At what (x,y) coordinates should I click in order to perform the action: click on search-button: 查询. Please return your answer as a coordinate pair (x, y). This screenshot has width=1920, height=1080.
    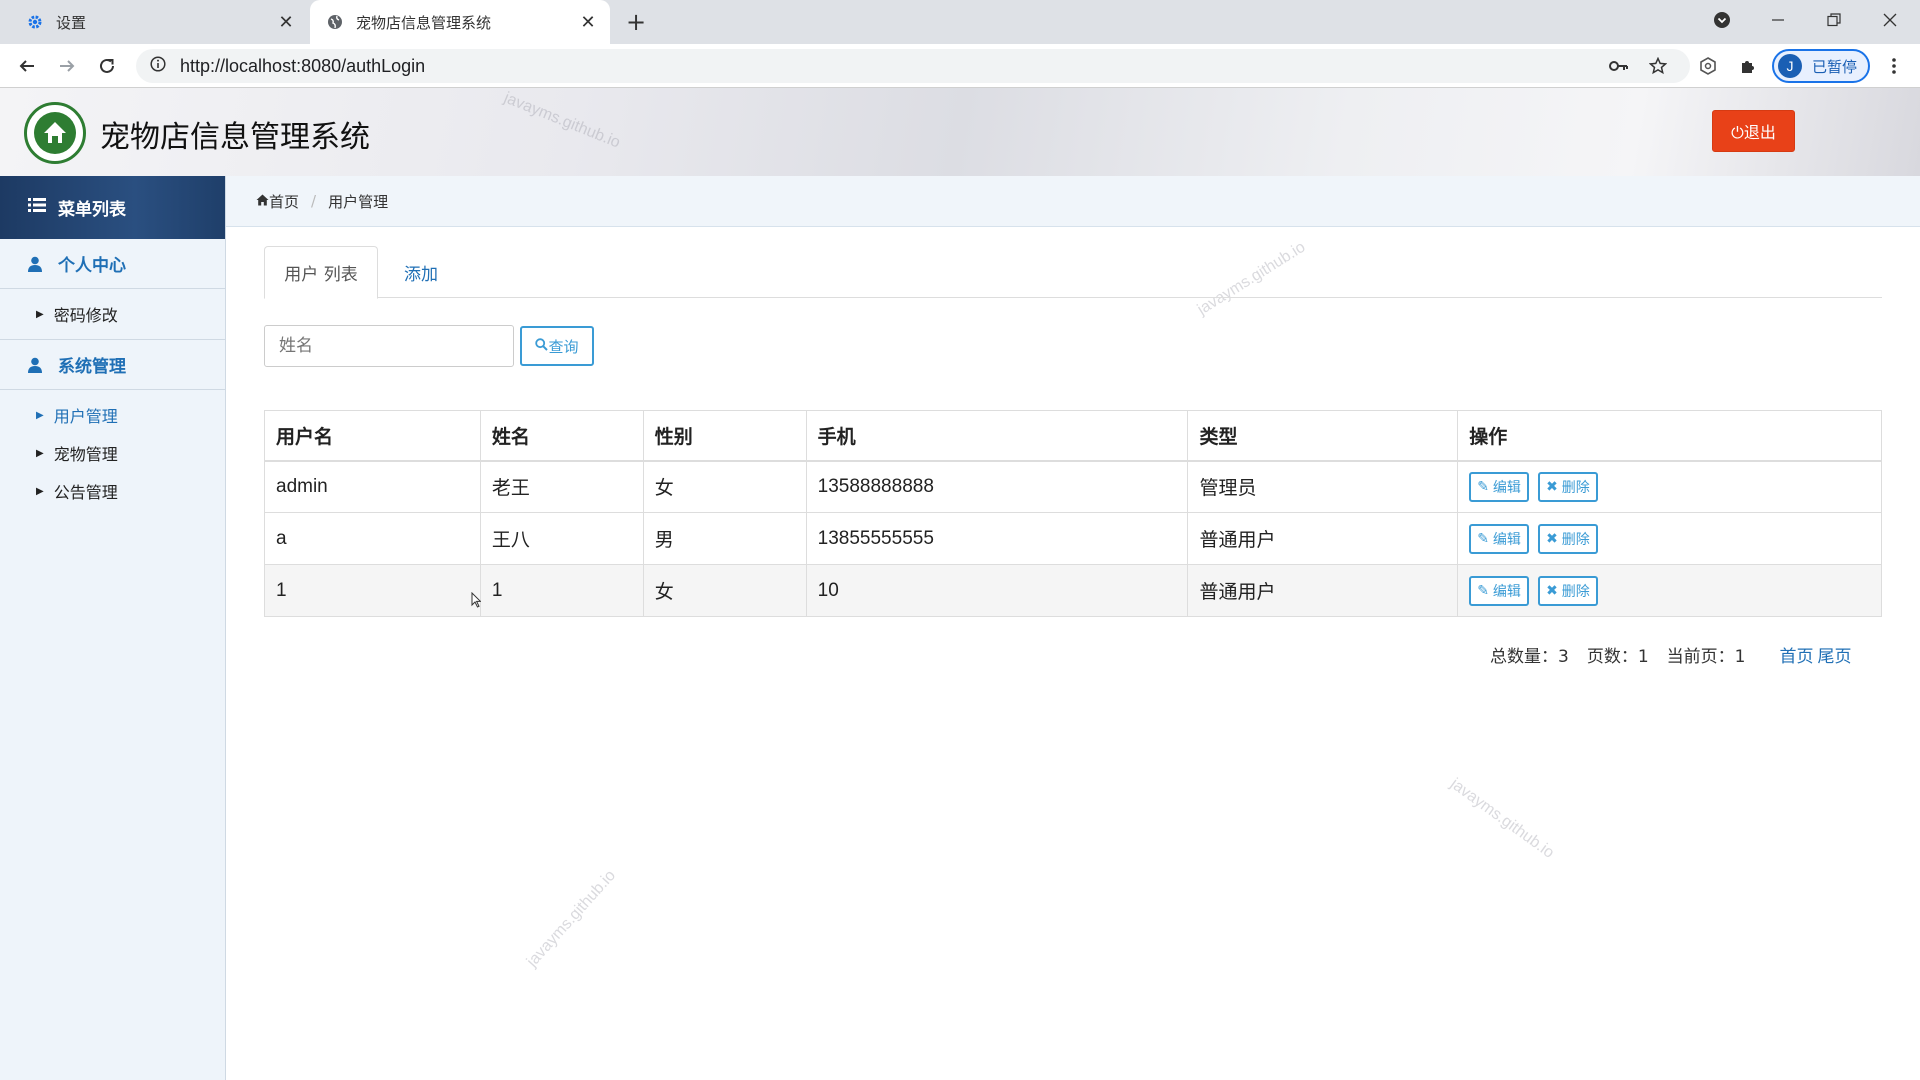
    Looking at the image, I should click on (557, 346).